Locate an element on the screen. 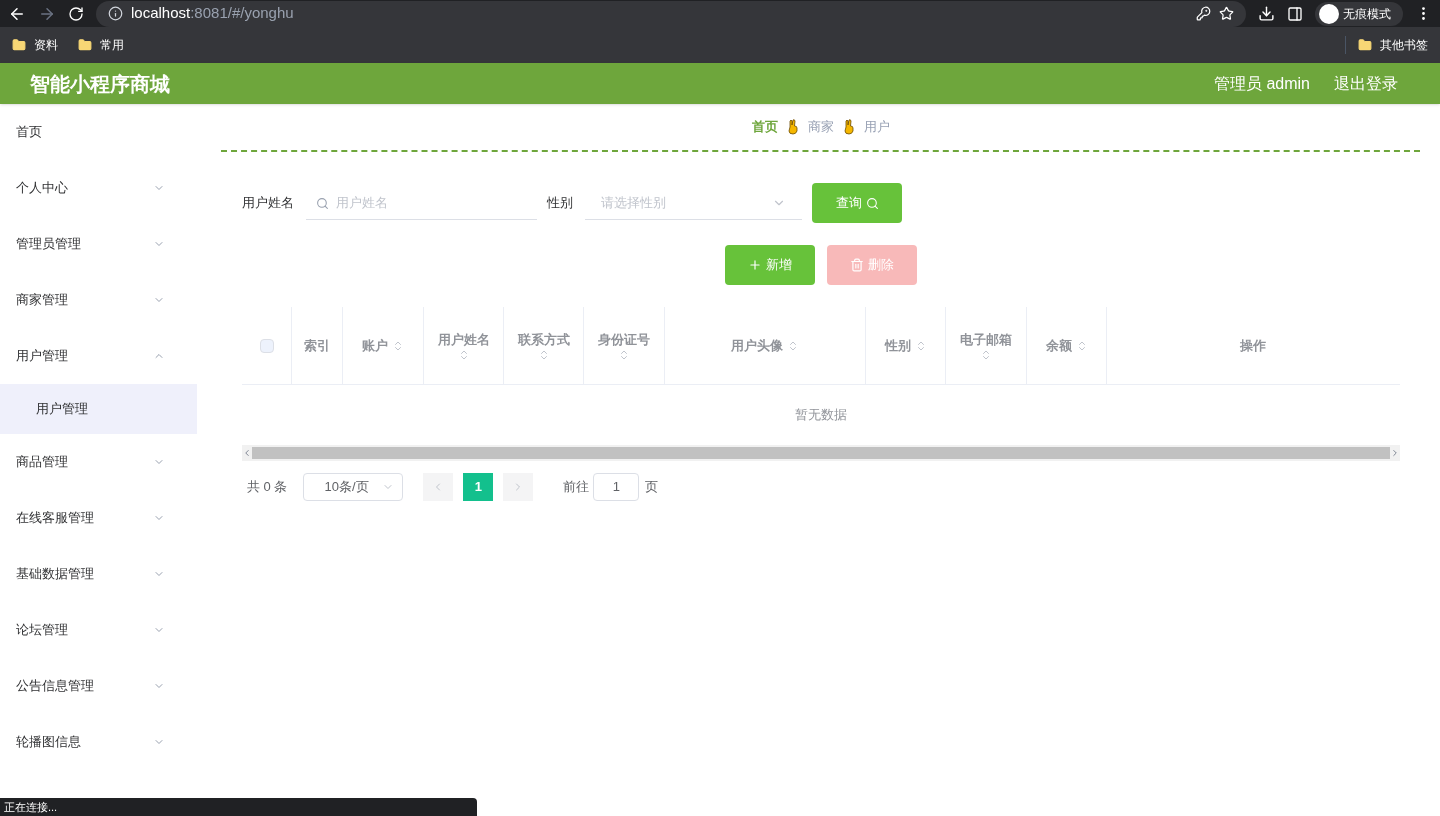 This screenshot has height=816, width=1440. sidebar-item: 在线客服管理 is located at coordinates (98, 518).